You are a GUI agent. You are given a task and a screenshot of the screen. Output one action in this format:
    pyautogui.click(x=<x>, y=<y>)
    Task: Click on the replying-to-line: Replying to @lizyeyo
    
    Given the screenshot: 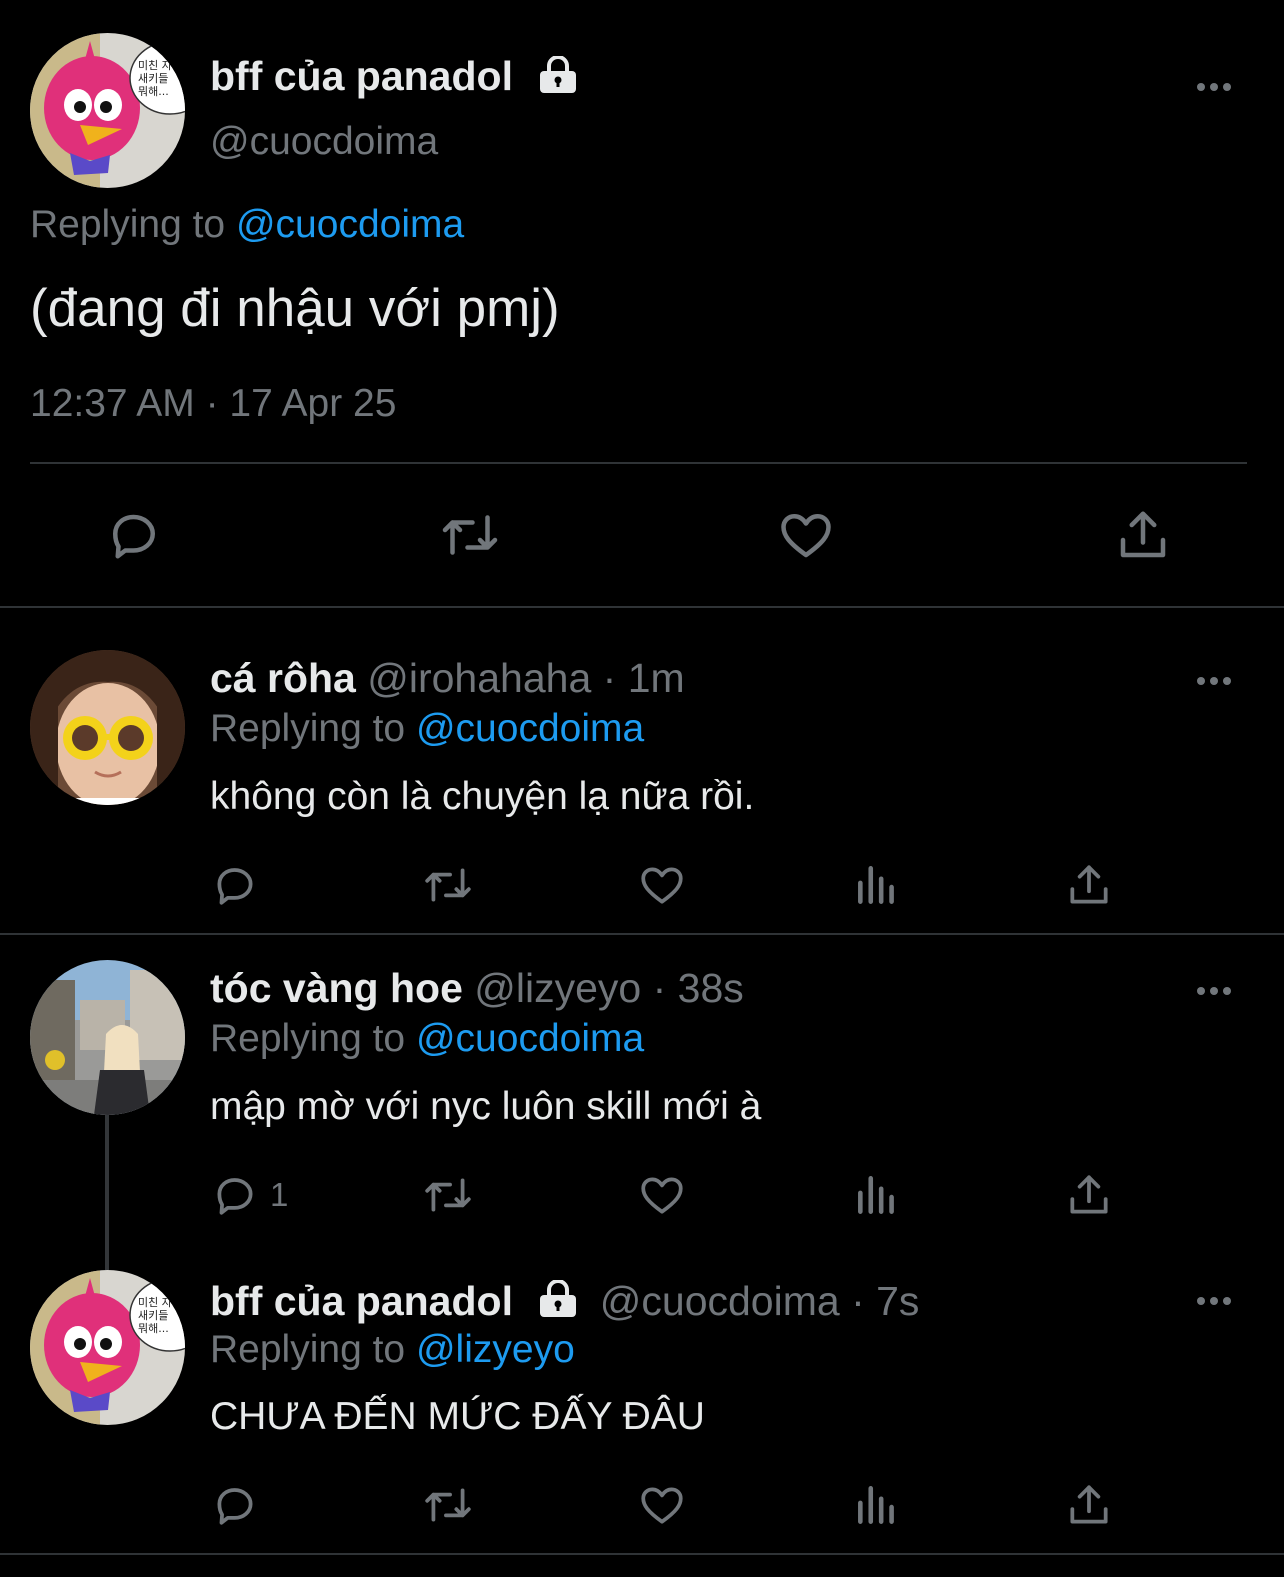 What is the action you would take?
    pyautogui.click(x=392, y=1350)
    